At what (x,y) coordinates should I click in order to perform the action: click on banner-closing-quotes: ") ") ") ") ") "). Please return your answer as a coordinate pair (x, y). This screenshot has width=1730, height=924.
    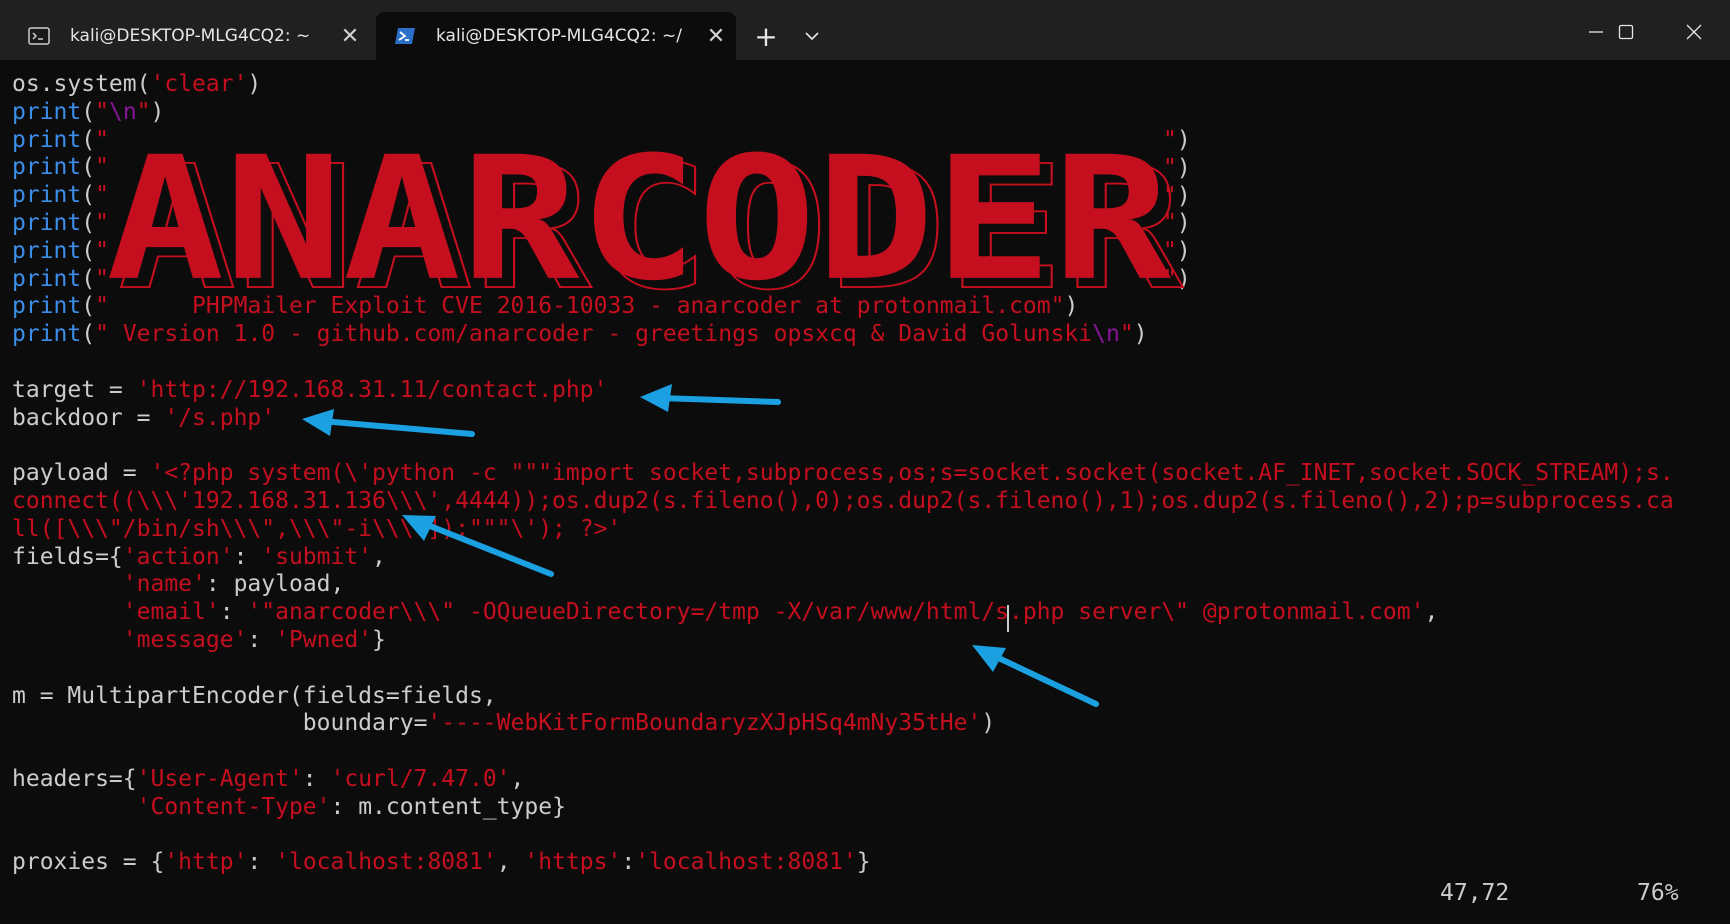
    Looking at the image, I should click on (1177, 209).